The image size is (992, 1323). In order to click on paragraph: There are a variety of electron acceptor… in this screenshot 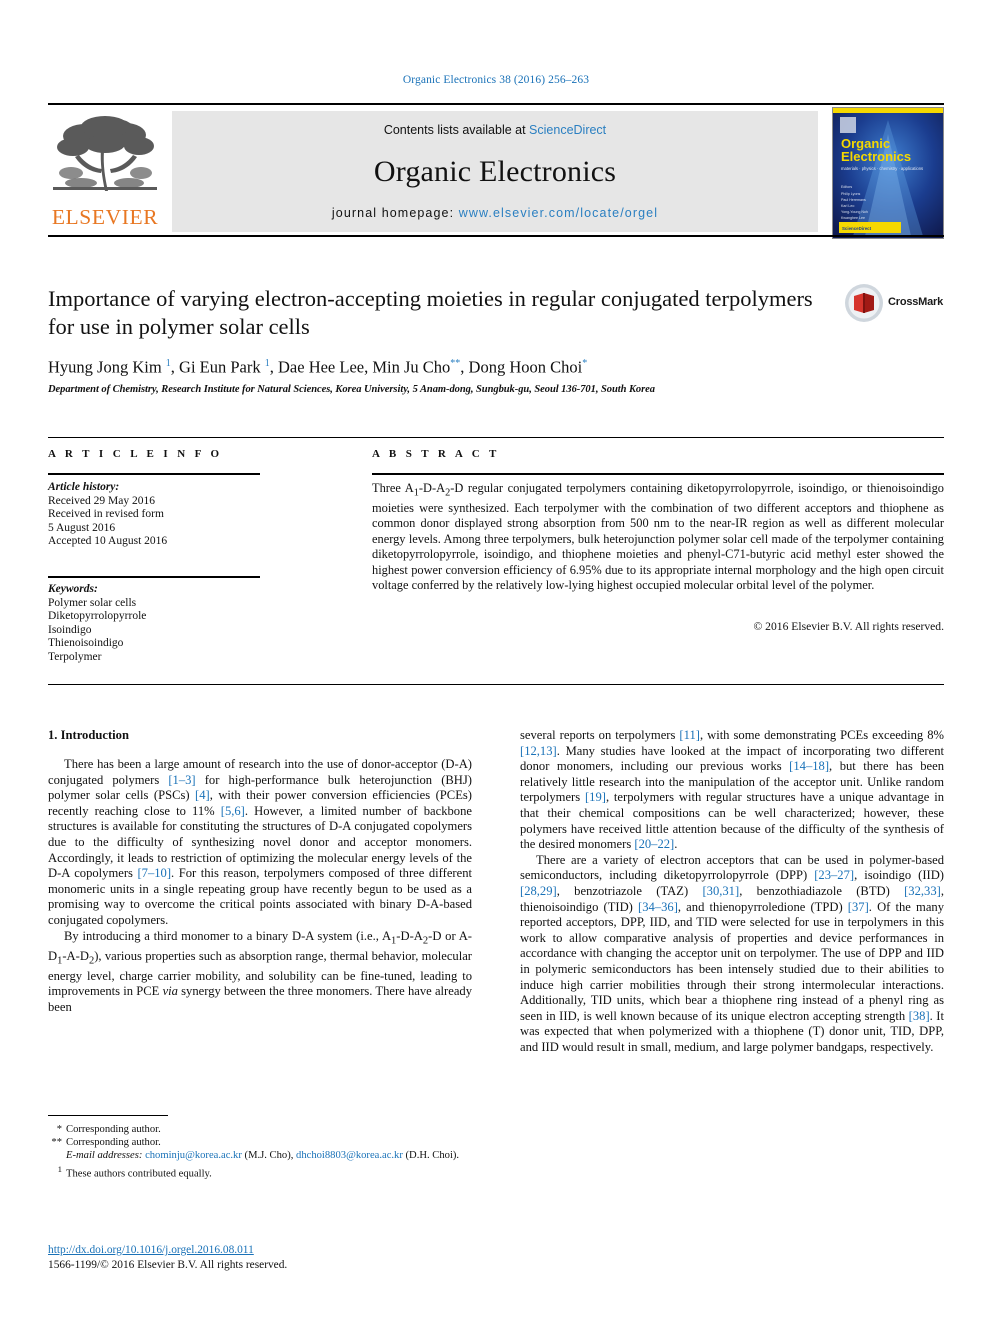, I will do `click(732, 953)`.